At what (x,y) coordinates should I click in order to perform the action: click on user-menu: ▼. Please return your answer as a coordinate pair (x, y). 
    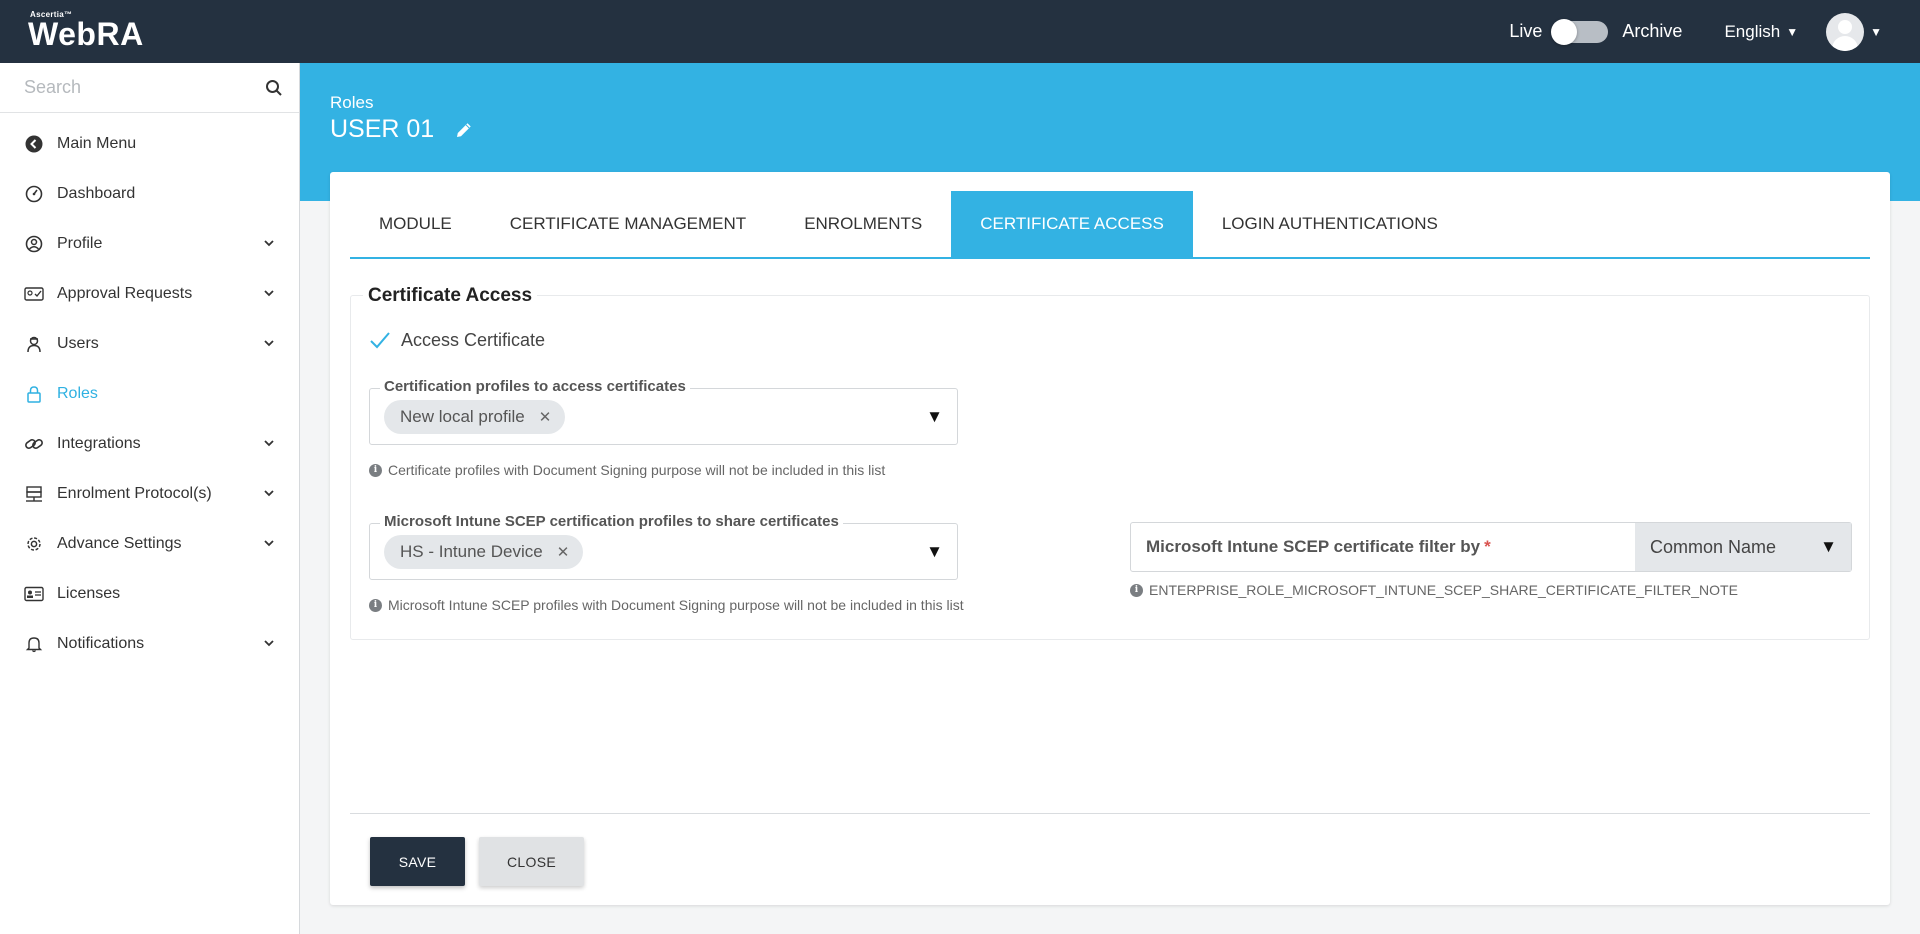
    Looking at the image, I should click on (1854, 31).